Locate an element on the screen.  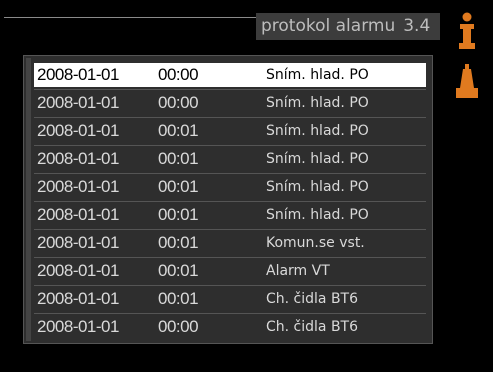
alarm-lamp-icon is located at coordinates (467, 81).